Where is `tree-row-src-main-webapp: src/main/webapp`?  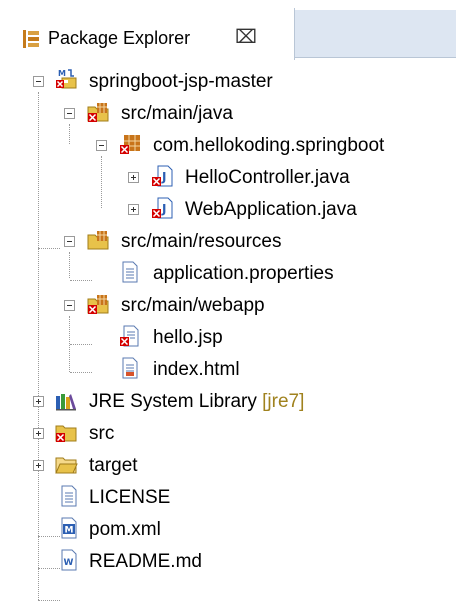 tree-row-src-main-webapp: src/main/webapp is located at coordinates (228, 306).